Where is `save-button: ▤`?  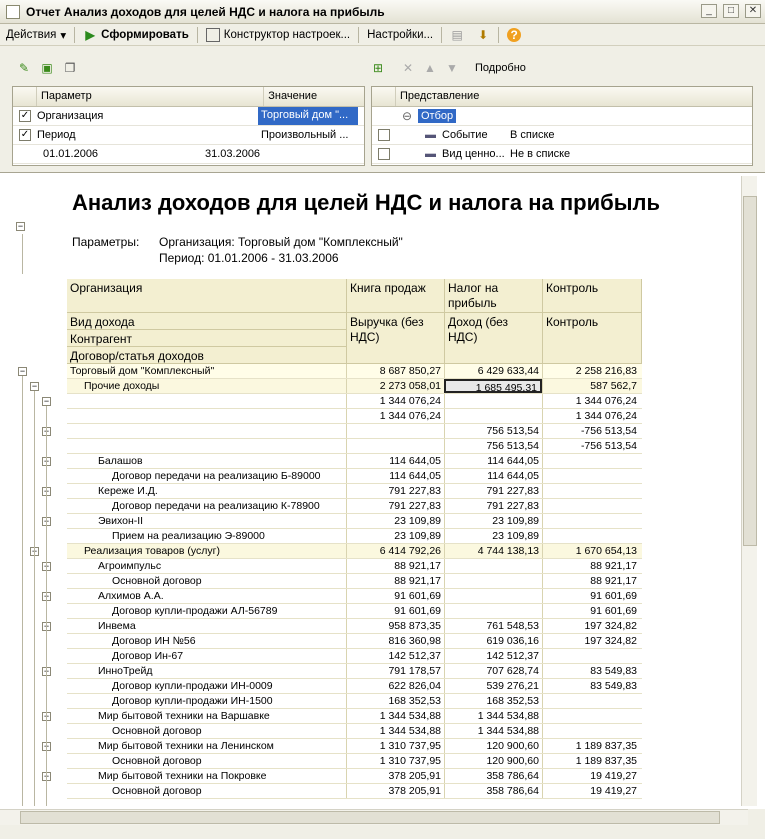 save-button: ▤ is located at coordinates (457, 35).